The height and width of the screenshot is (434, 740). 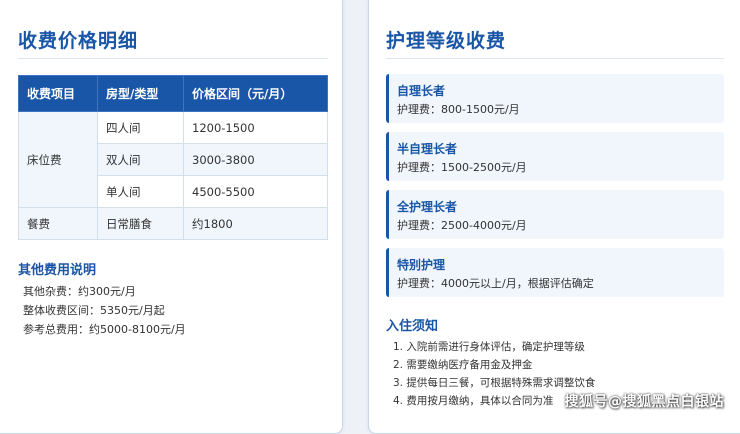 What do you see at coordinates (473, 401) in the screenshot?
I see `notice-item: 4. 费用按月缴纳，具体以合同为准` at bounding box center [473, 401].